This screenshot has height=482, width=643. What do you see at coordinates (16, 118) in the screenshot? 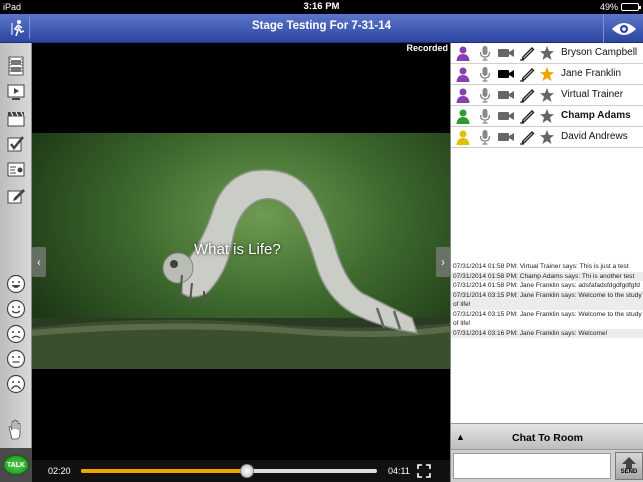
I see `clapboard-icon` at bounding box center [16, 118].